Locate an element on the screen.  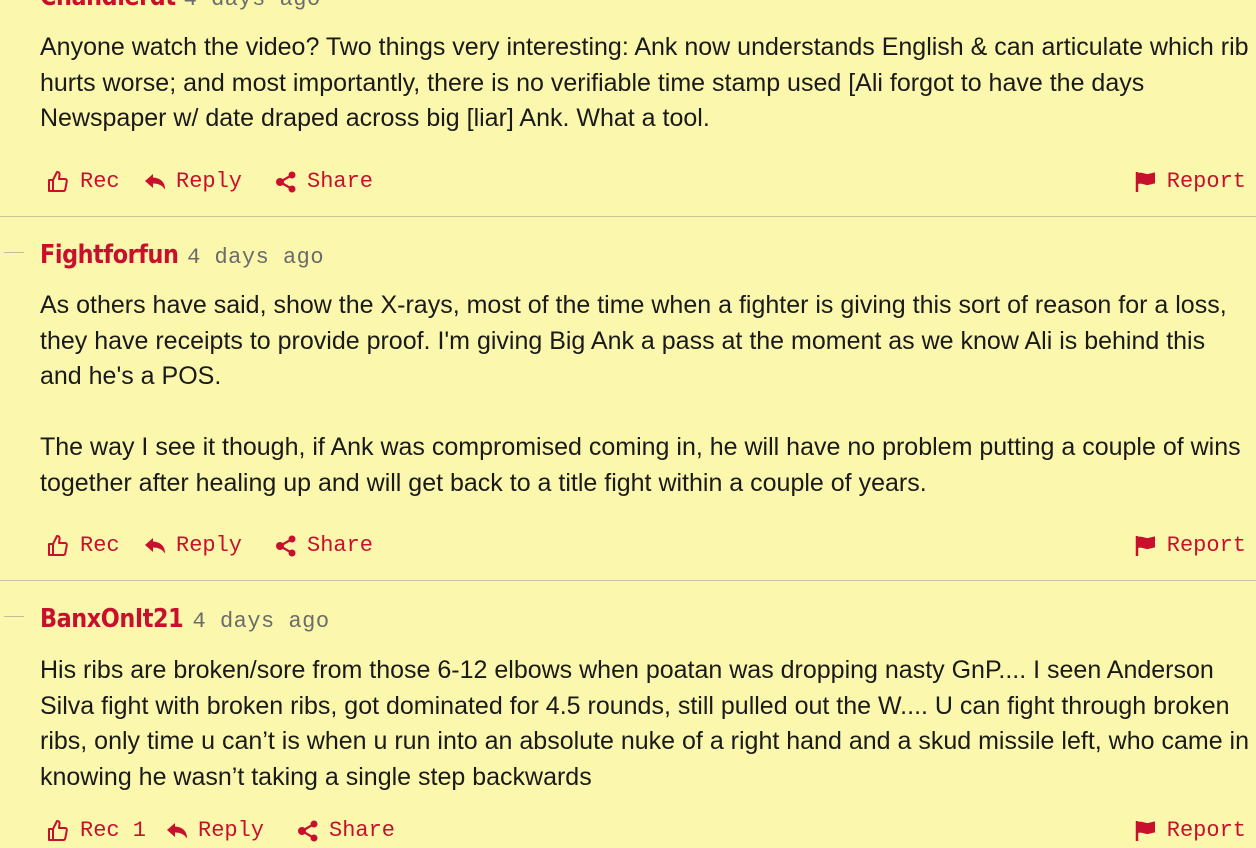
comment-header: Chandlerdt 4 days ago is located at coordinates (180, 6).